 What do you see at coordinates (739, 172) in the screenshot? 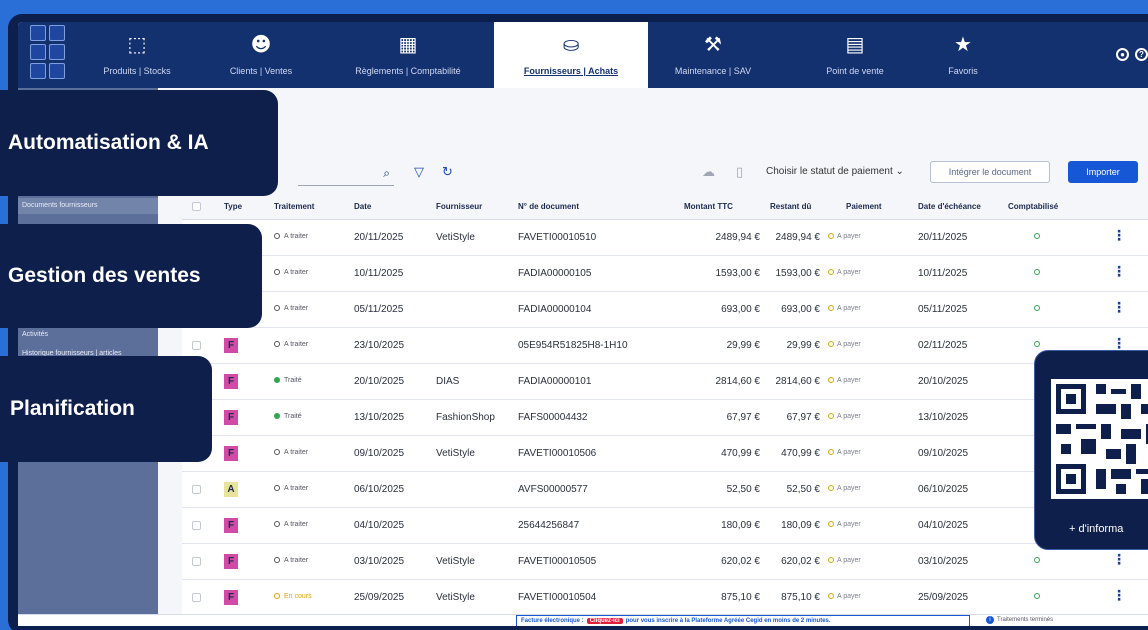
I see `document-icon: ▯` at bounding box center [739, 172].